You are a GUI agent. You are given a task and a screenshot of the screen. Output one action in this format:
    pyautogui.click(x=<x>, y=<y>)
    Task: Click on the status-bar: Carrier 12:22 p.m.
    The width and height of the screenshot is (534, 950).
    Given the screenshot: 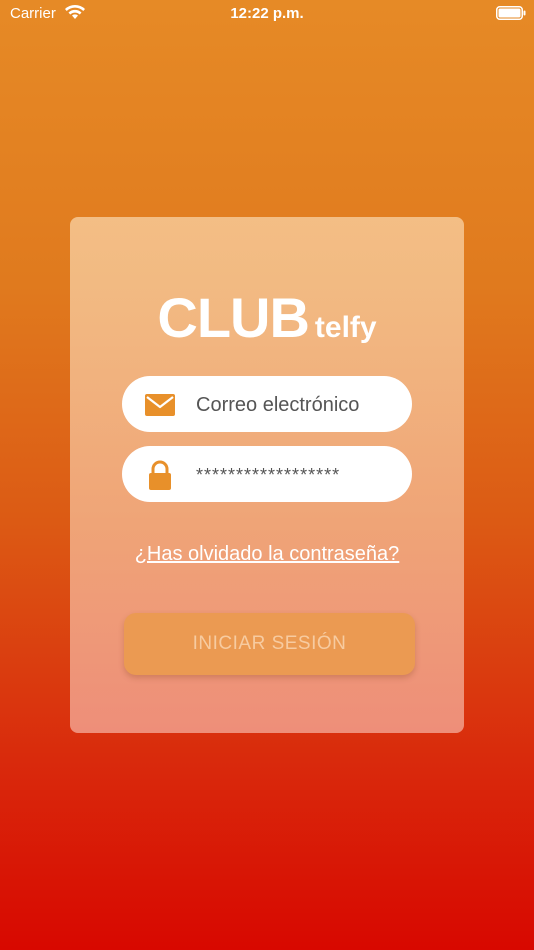 What is the action you would take?
    pyautogui.click(x=267, y=14)
    